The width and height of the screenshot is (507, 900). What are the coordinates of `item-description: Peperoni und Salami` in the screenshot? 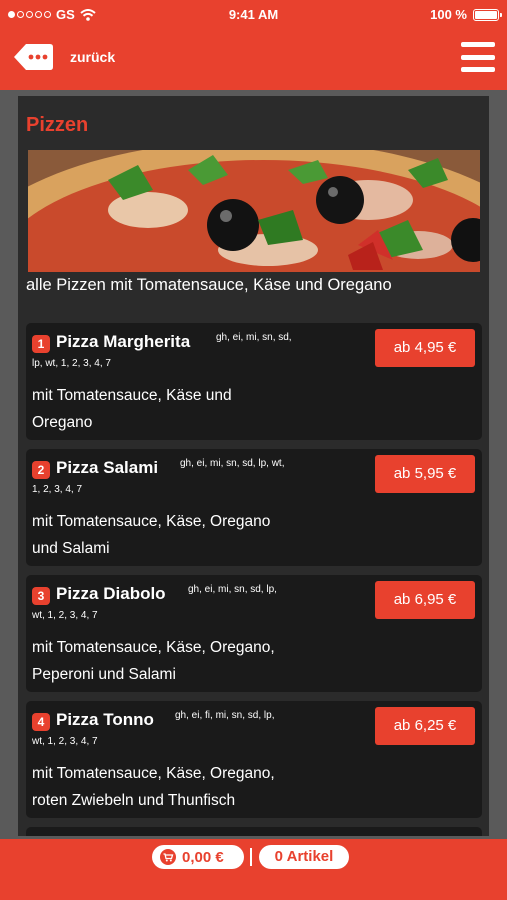 It's located at (104, 674).